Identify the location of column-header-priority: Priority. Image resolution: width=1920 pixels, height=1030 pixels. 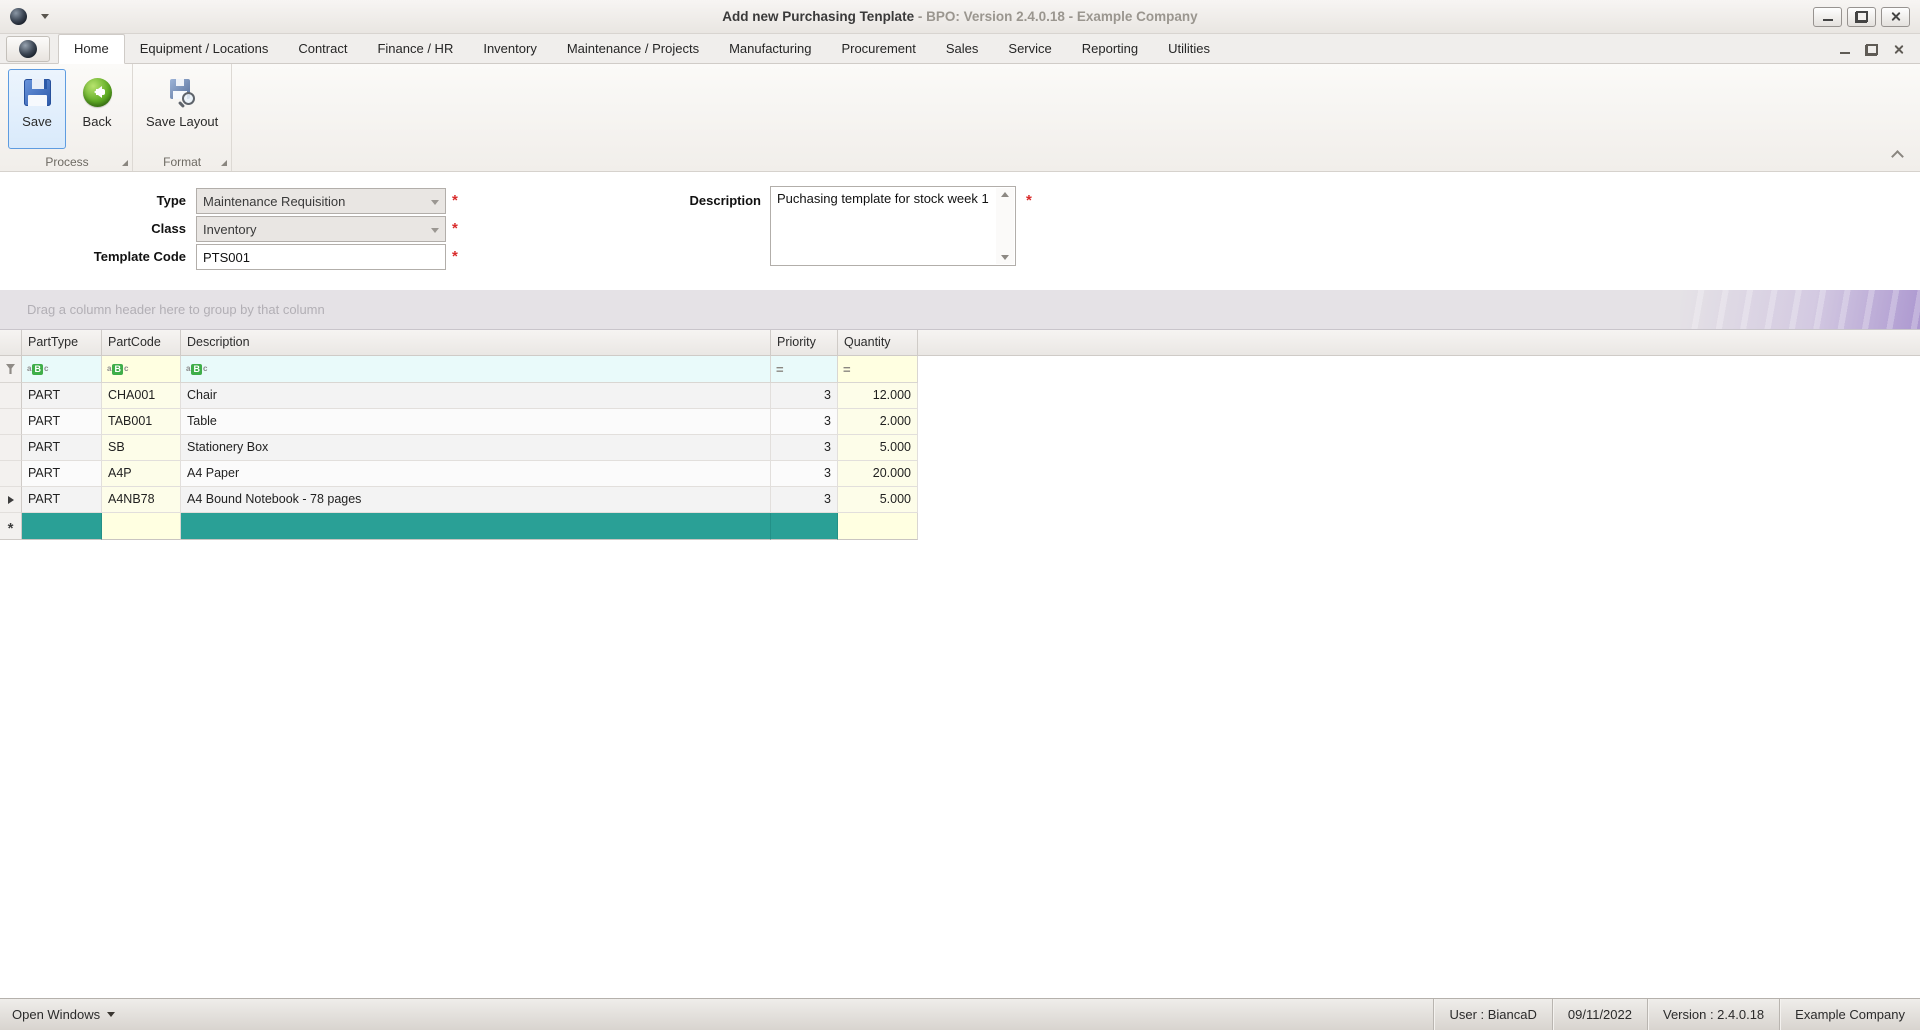
(804, 343).